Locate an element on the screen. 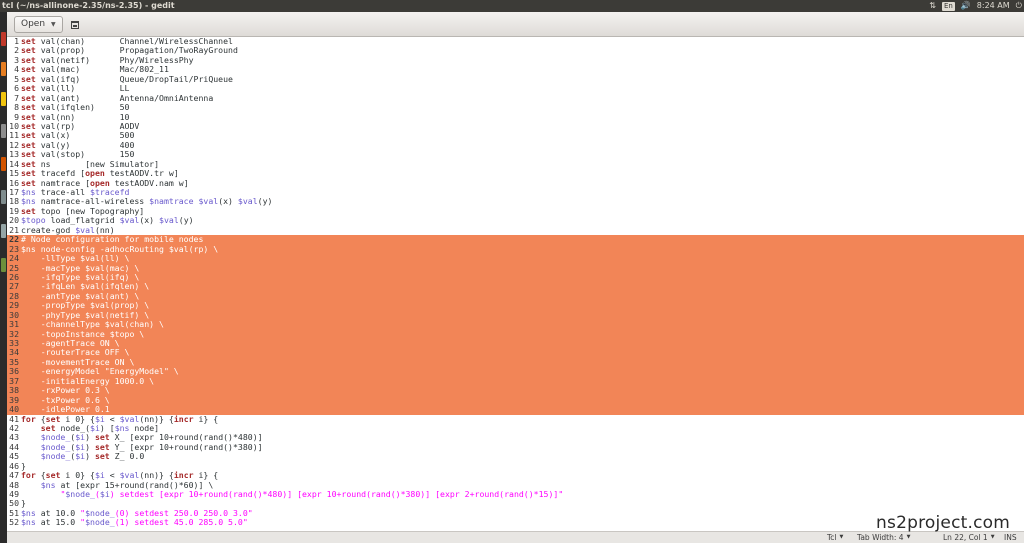  insert-mode-label: INS is located at coordinates (1010, 537).